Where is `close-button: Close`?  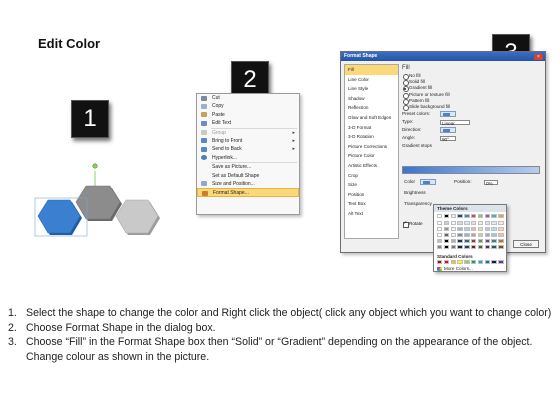
close-button: Close is located at coordinates (526, 244).